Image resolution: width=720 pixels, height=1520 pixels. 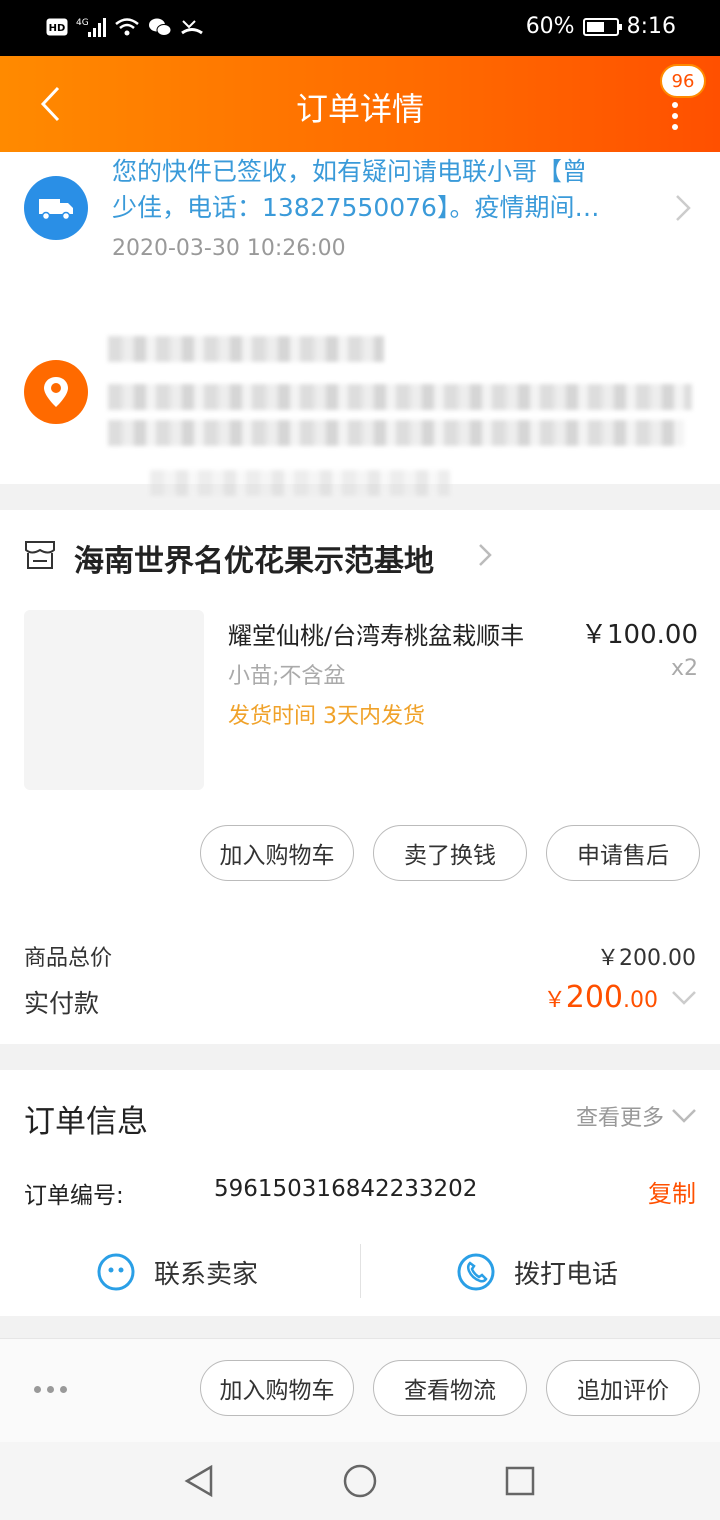 What do you see at coordinates (683, 81) in the screenshot?
I see `message-count-badge: 96` at bounding box center [683, 81].